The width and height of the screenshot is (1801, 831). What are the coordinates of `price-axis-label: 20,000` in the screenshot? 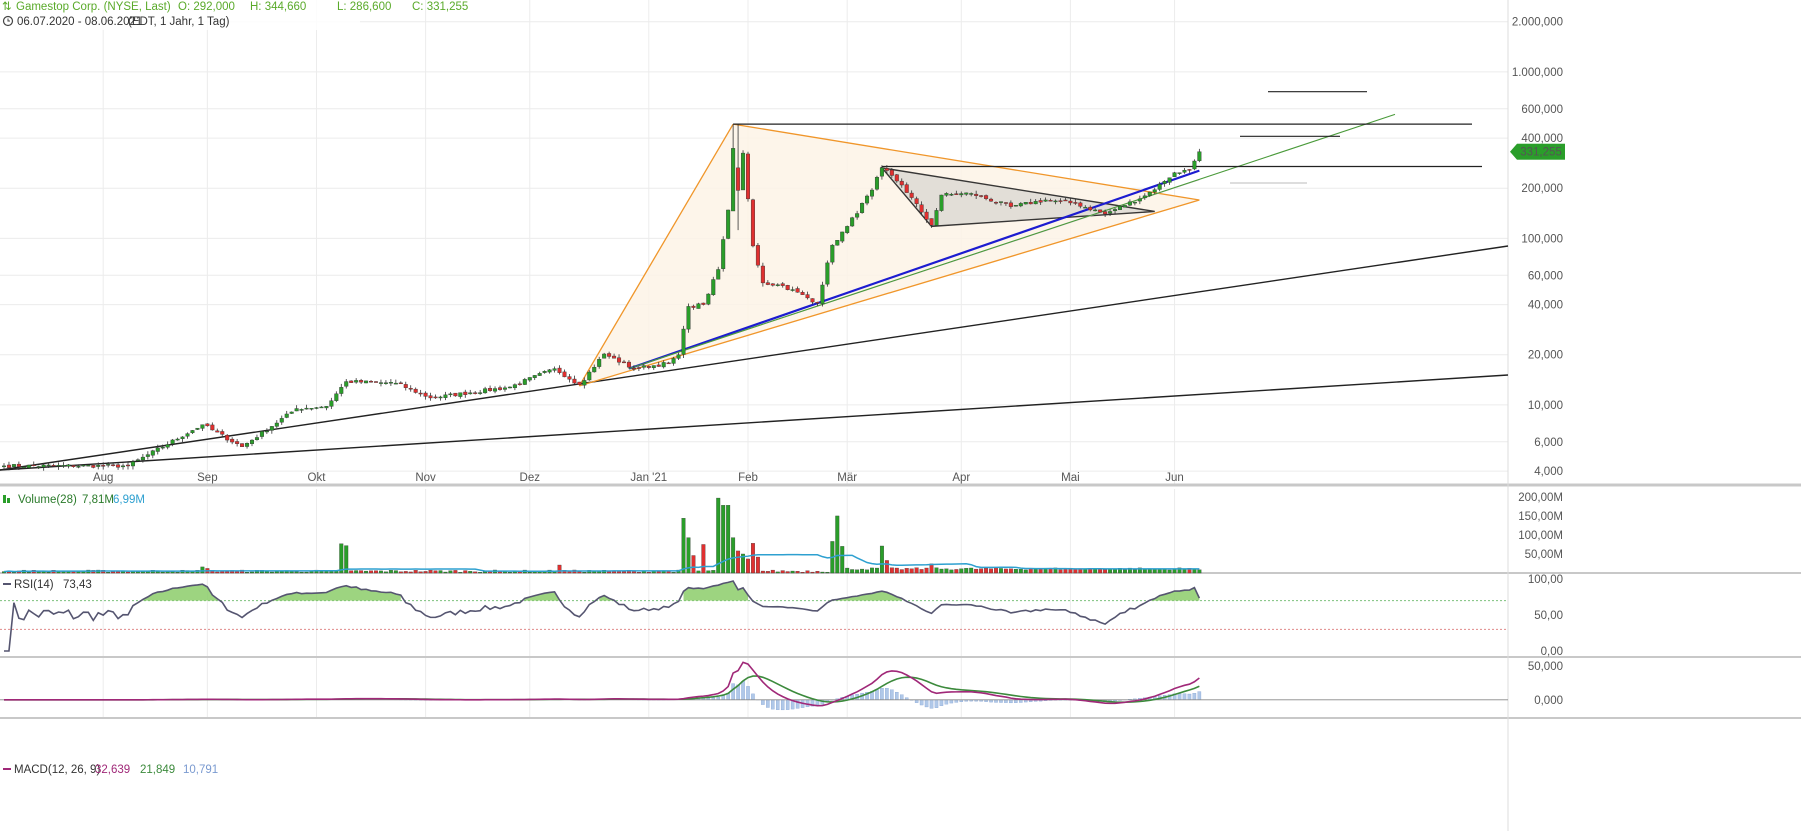 It's located at (1545, 356).